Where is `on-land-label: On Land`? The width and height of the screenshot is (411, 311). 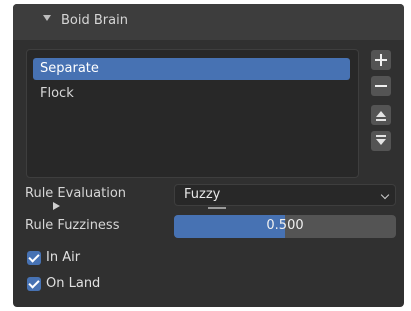 on-land-label: On Land is located at coordinates (73, 283).